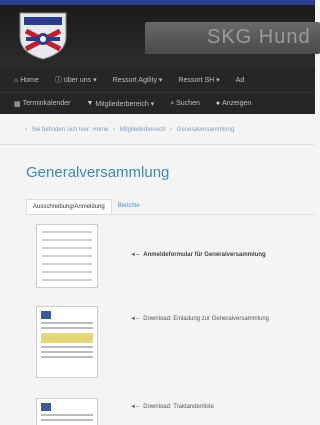  Describe the element at coordinates (80, 80) in the screenshot. I see `nav-label: über uns ▾` at that location.